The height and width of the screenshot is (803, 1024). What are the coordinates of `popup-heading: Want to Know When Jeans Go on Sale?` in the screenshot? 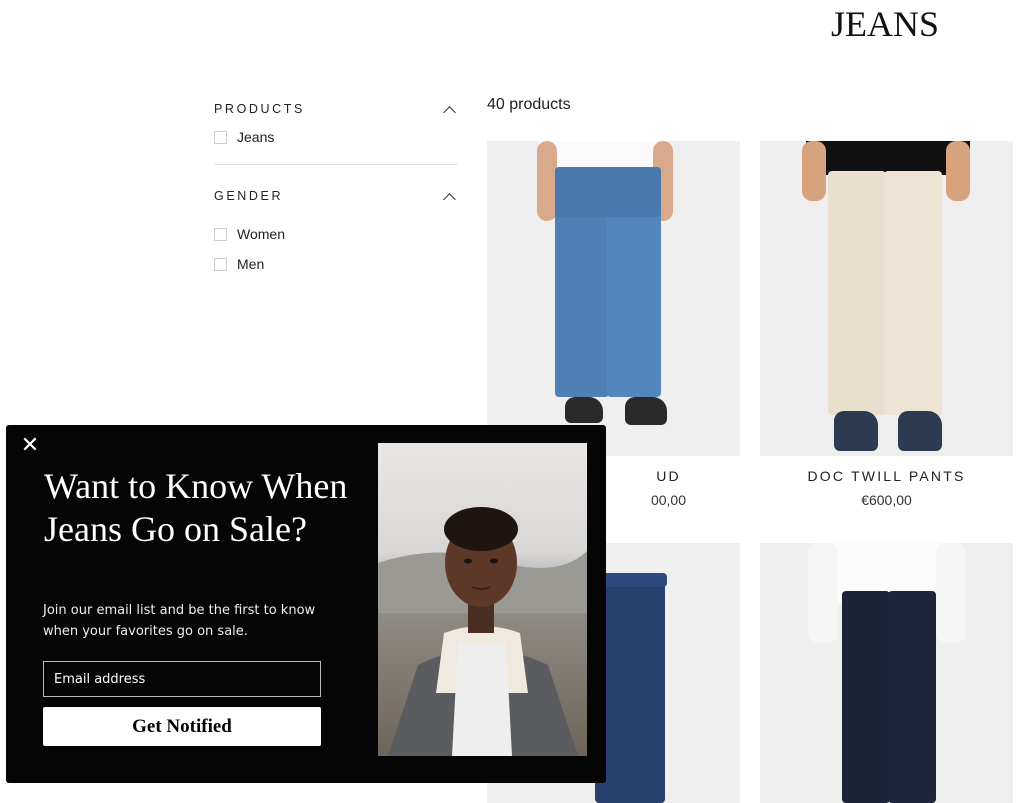 It's located at (196, 507).